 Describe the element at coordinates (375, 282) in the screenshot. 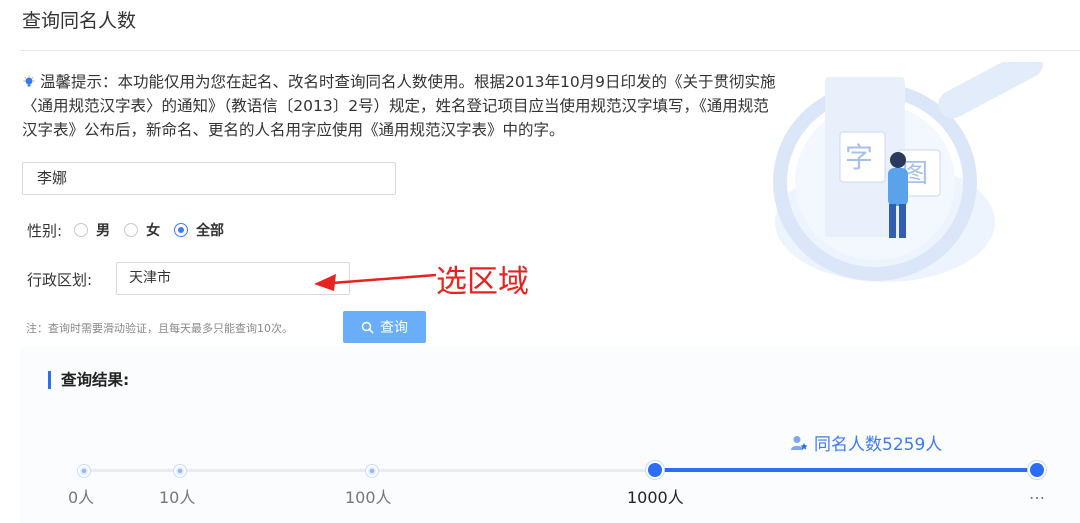

I see `annotation-arrow-icon` at that location.